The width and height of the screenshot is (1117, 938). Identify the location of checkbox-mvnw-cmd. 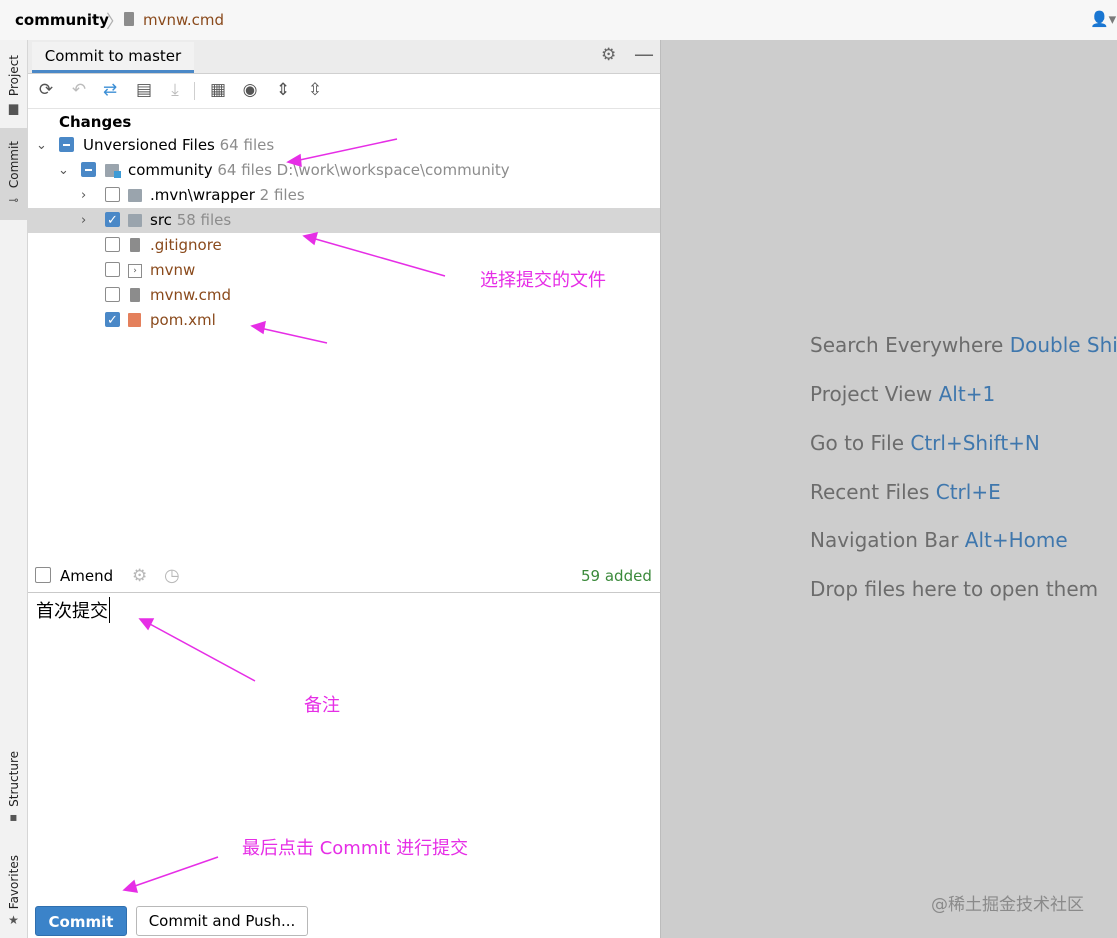
(112, 294).